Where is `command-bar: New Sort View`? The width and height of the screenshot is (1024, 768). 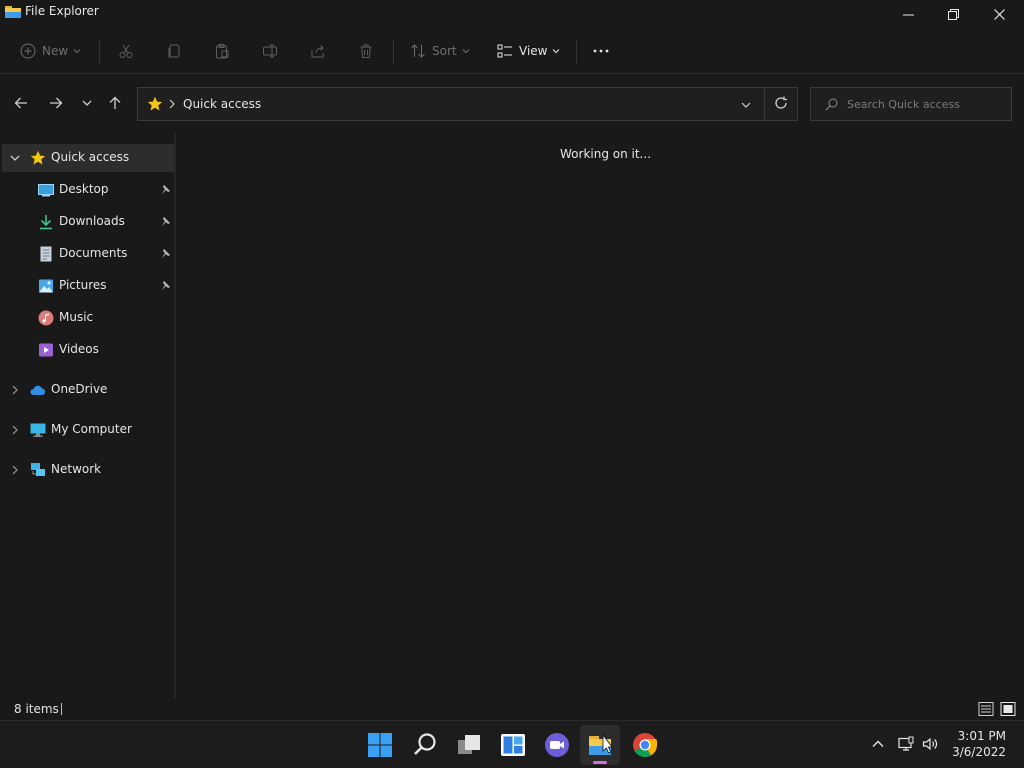
command-bar: New Sort View is located at coordinates (512, 51).